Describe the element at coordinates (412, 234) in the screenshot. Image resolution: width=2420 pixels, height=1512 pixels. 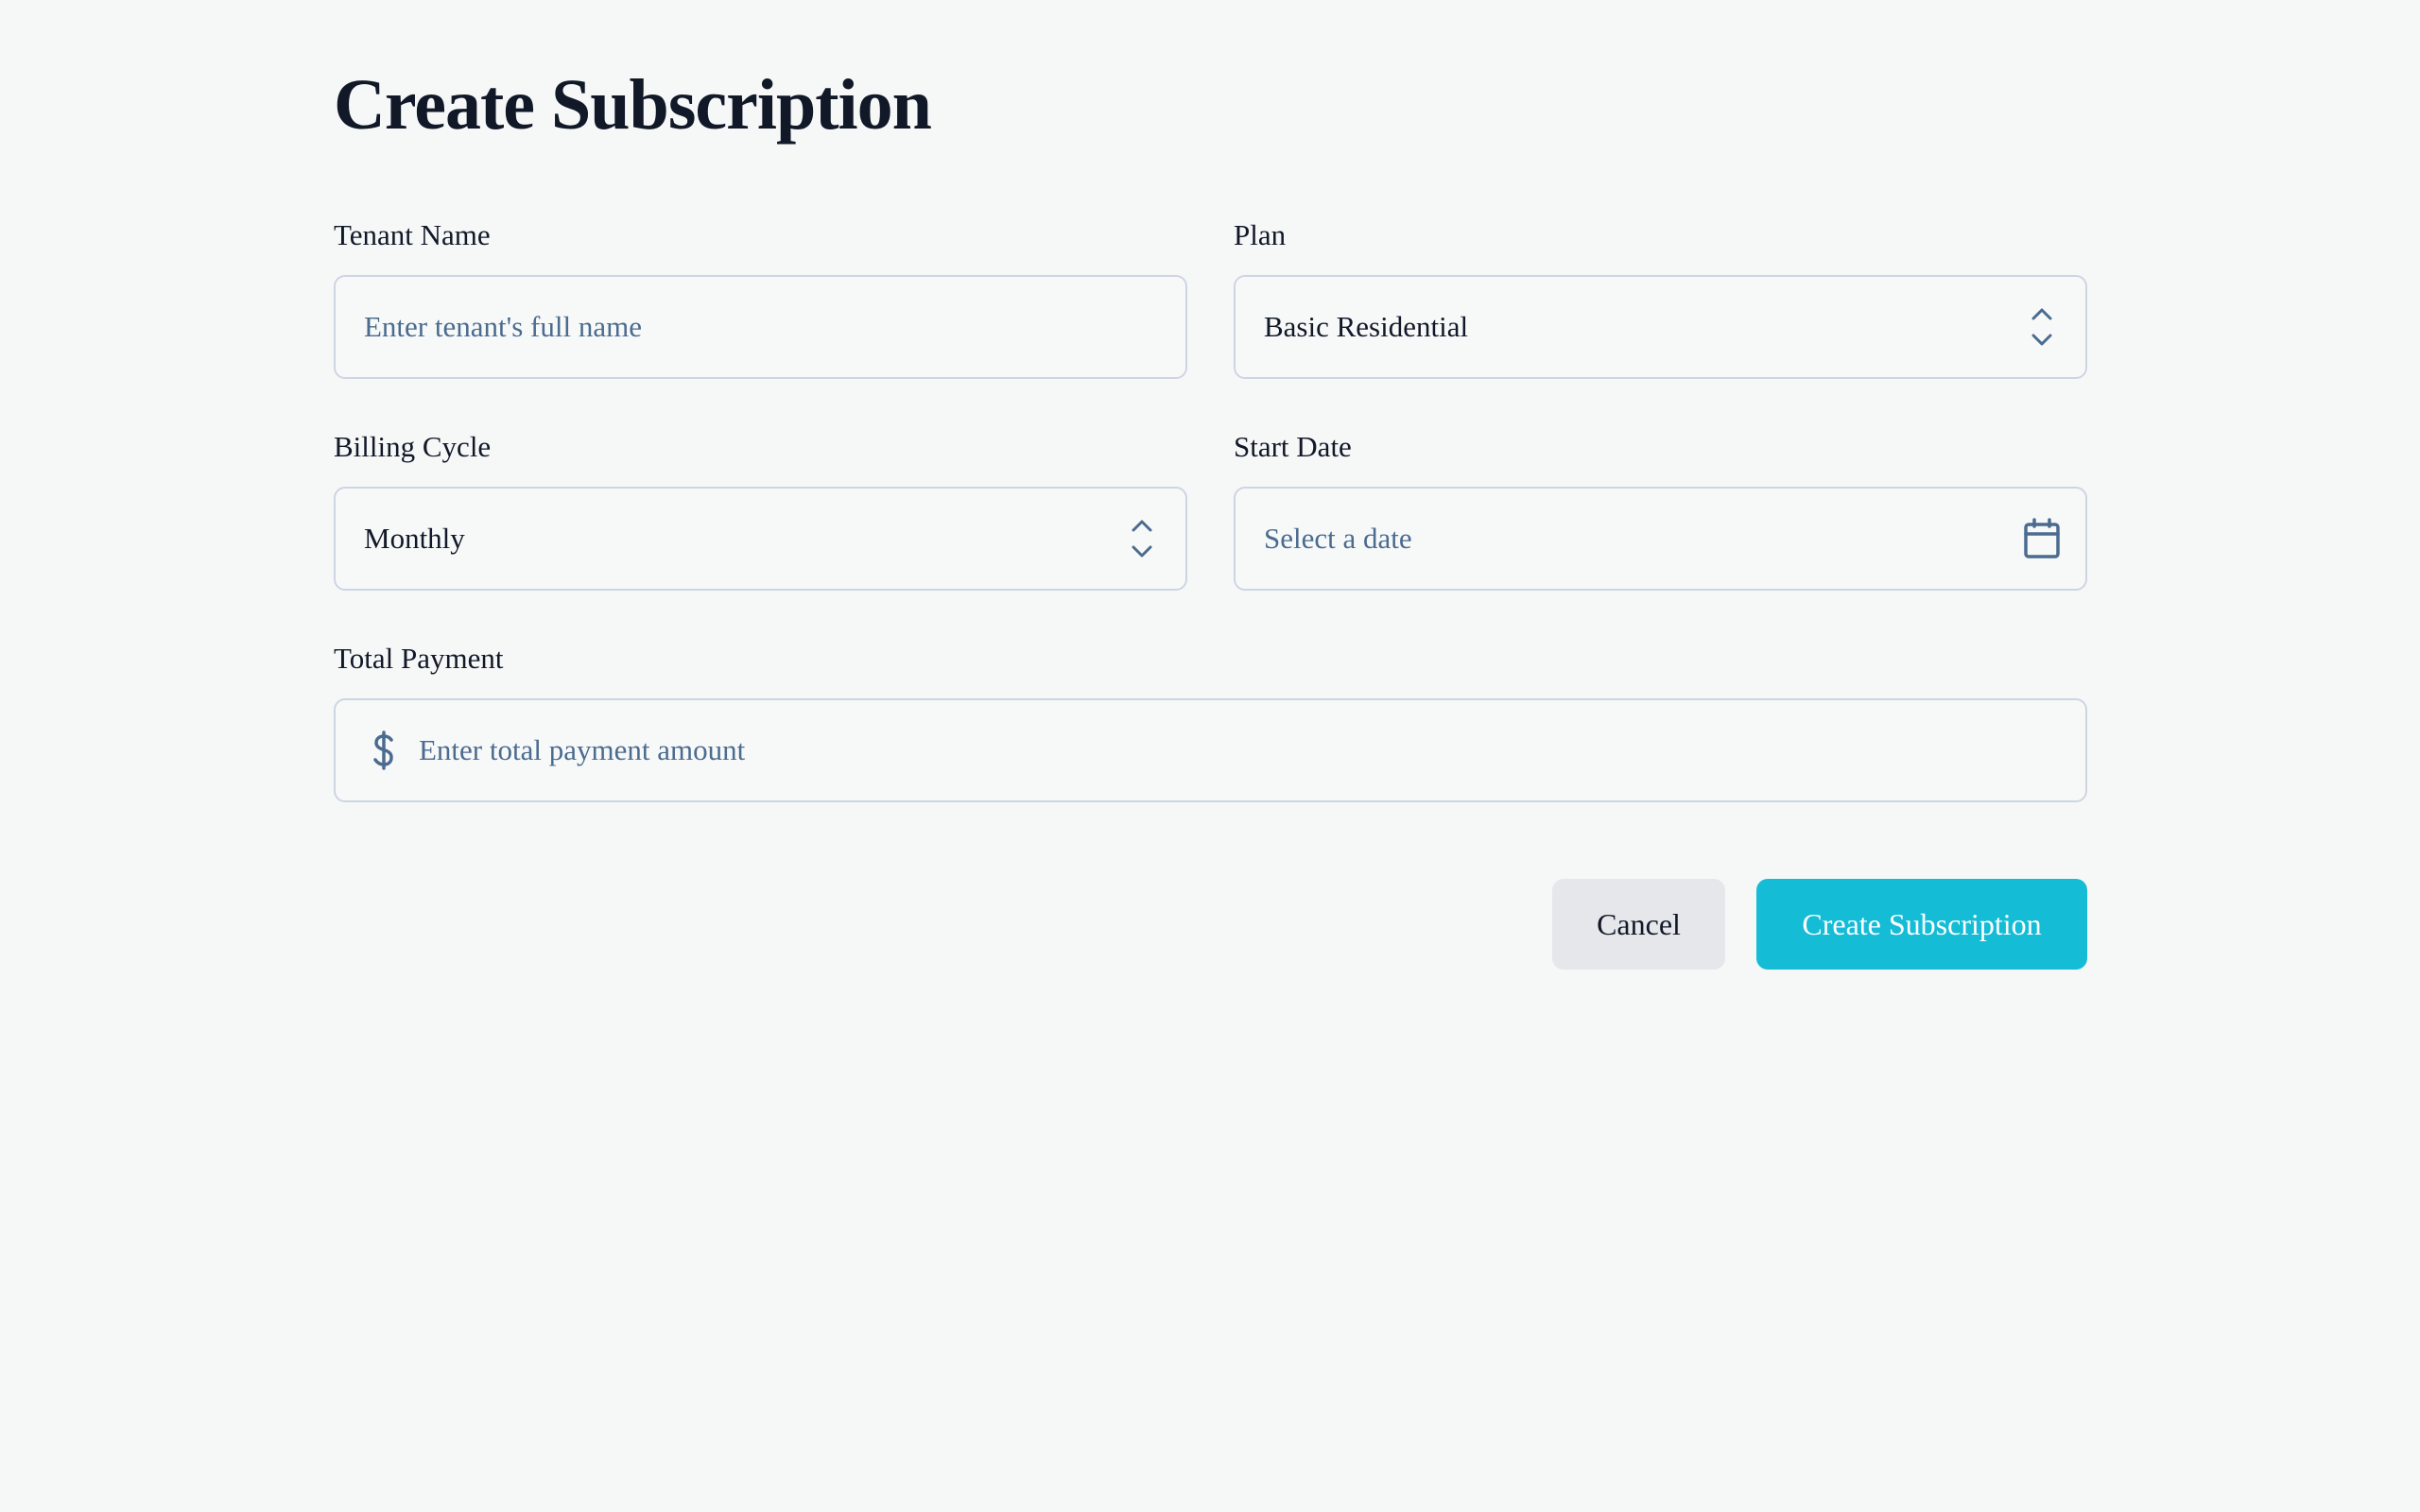
I see `tenant-name-label: Tenant Name` at that location.